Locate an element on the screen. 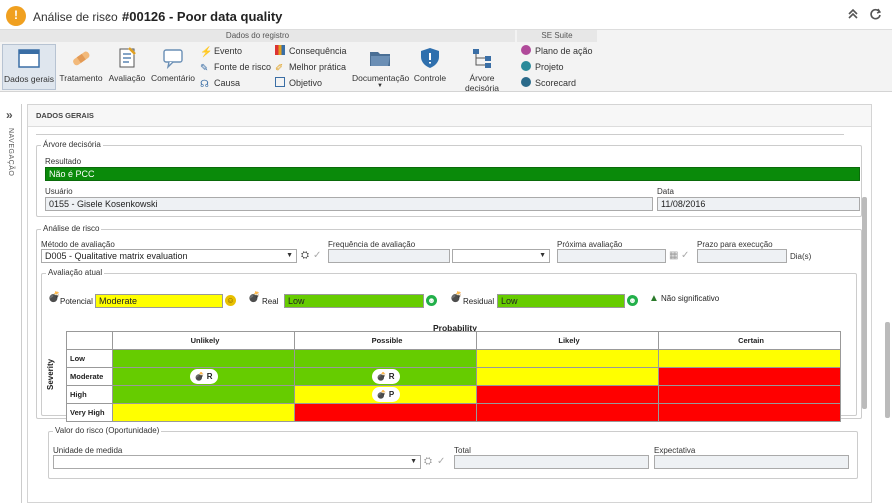 This screenshot has width=892, height=503. dias-label: Dia(s) is located at coordinates (801, 256).